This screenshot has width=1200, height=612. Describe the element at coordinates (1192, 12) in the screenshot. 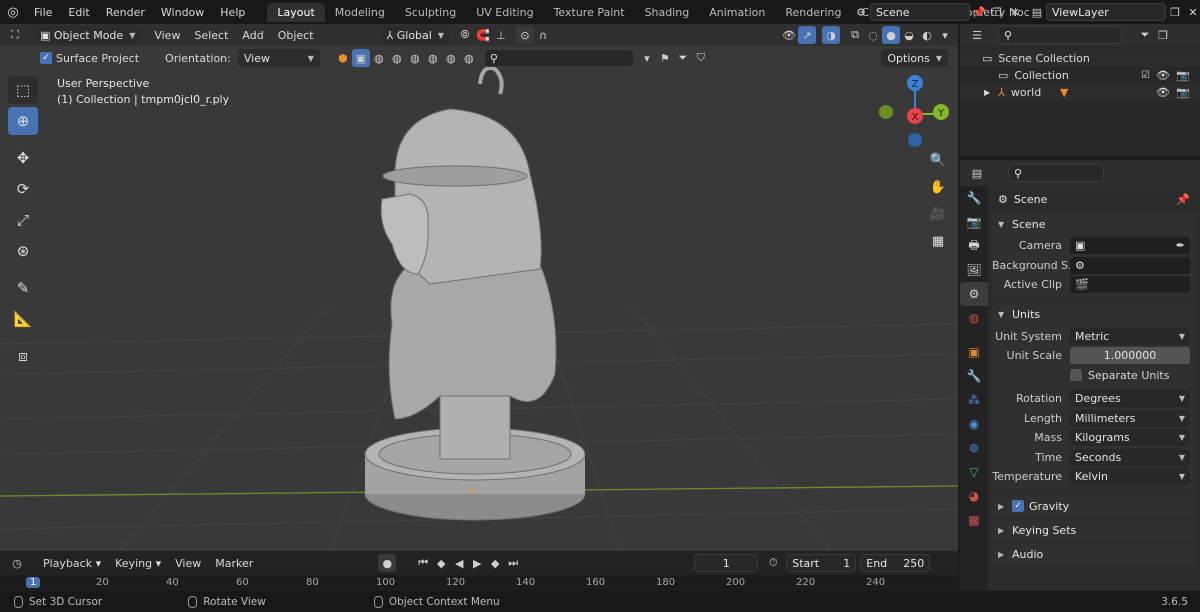

I see `close-layer-icon: ✕` at that location.